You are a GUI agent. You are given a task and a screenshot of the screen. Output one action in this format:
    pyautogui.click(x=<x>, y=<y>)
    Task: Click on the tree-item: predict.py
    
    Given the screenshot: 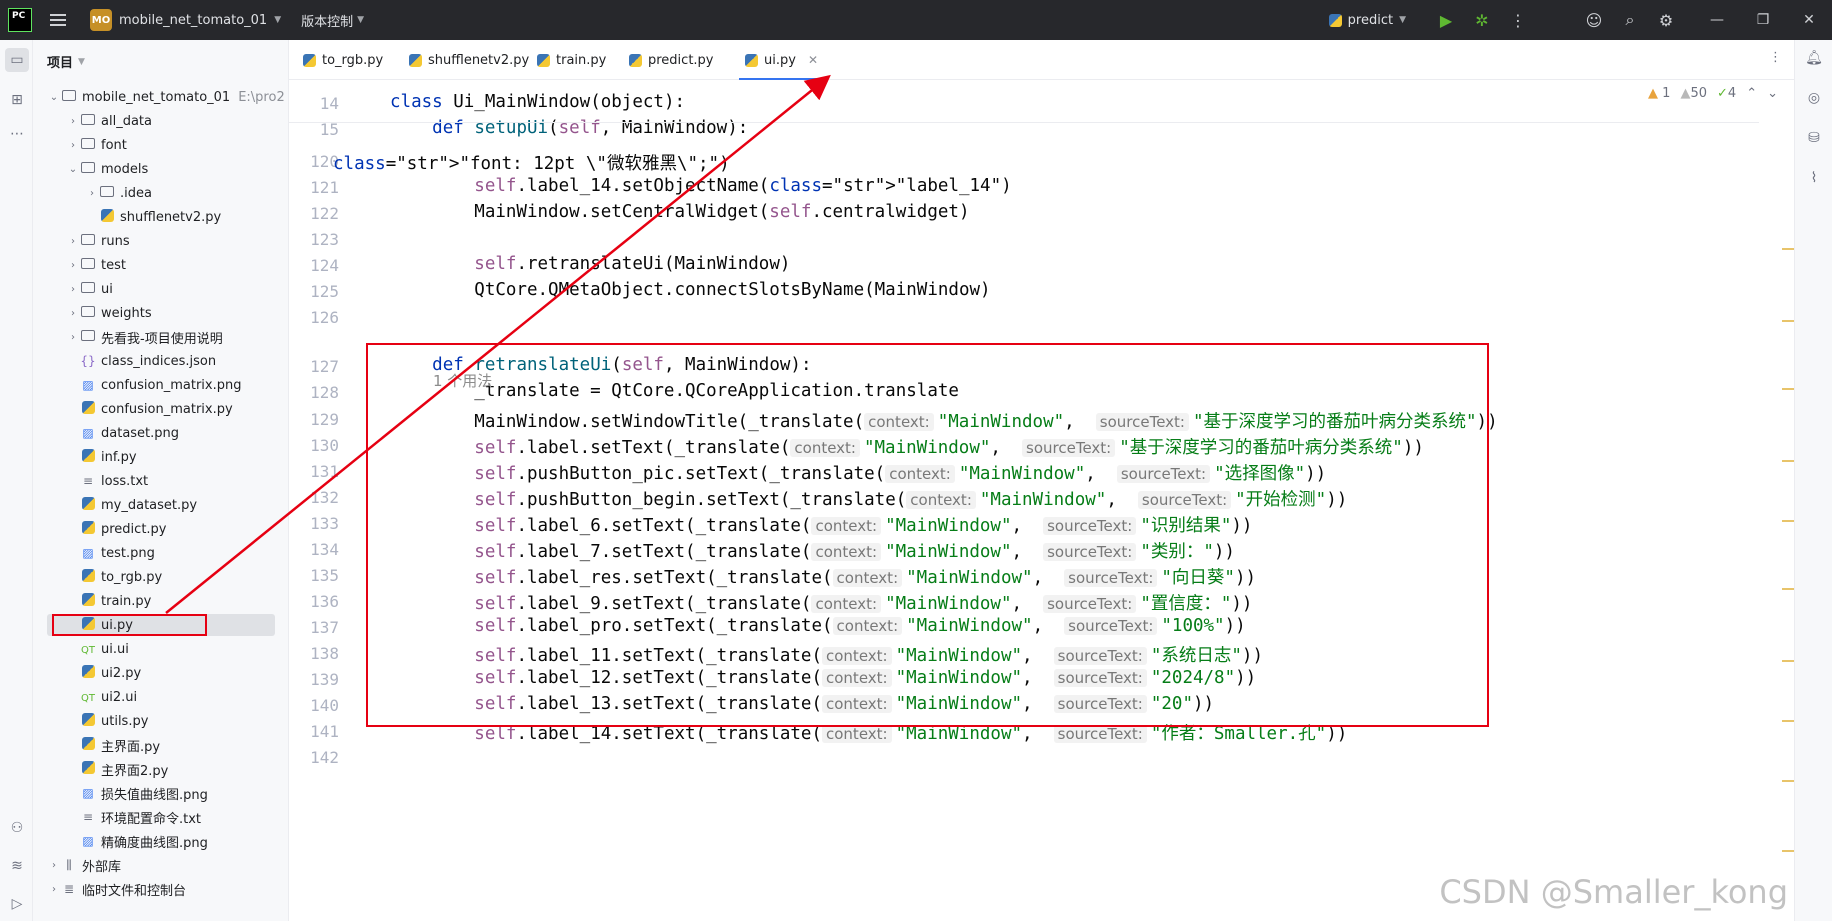 What is the action you would take?
    pyautogui.click(x=161, y=529)
    